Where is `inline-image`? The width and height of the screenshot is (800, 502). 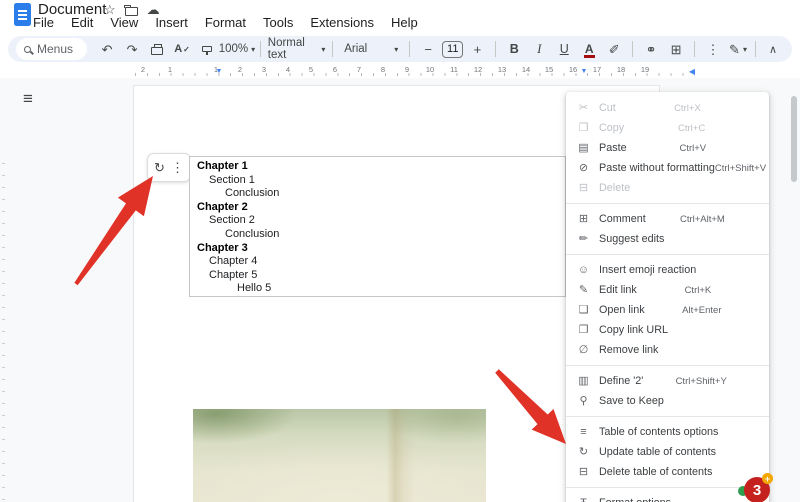
inline-image is located at coordinates (339, 455).